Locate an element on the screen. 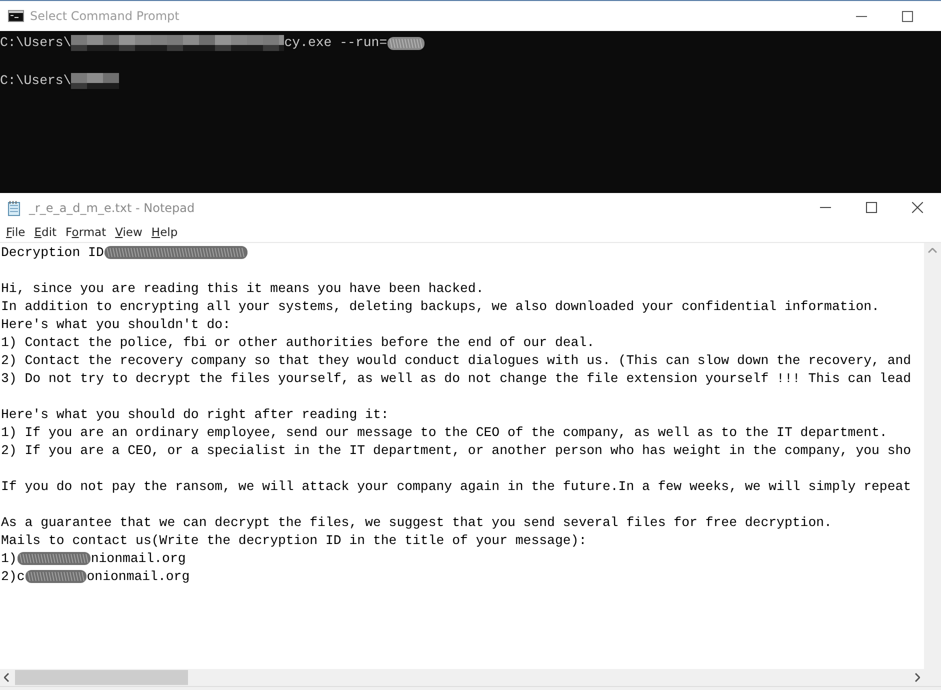  scroll-left-icon is located at coordinates (6, 677).